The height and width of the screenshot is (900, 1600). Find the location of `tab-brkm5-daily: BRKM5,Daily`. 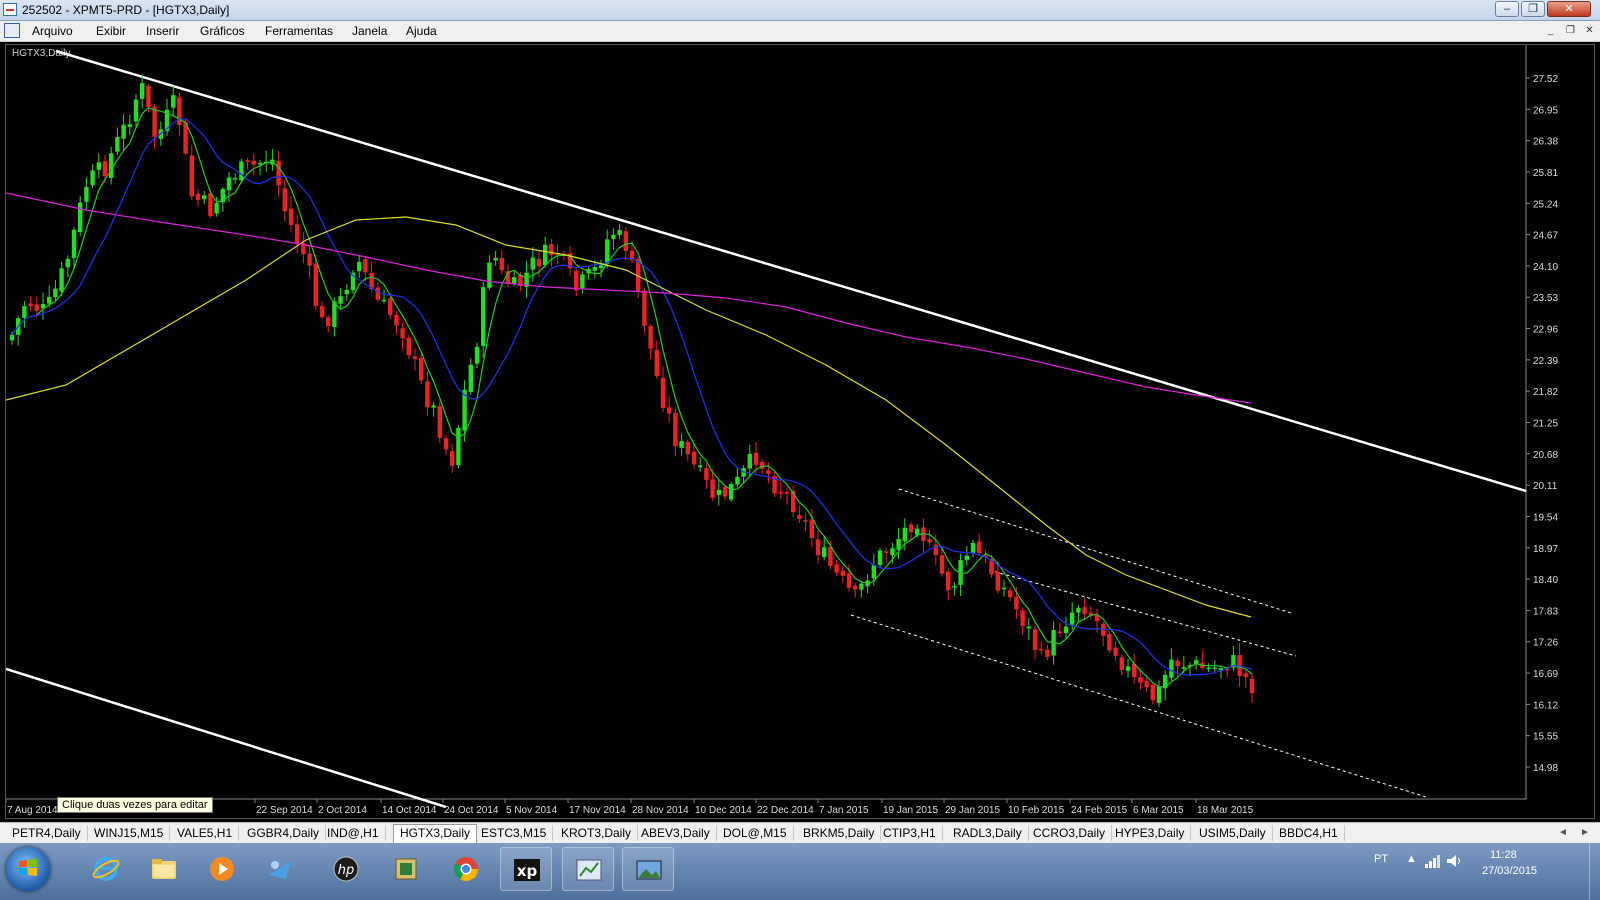

tab-brkm5-daily: BRKM5,Daily is located at coordinates (839, 833).